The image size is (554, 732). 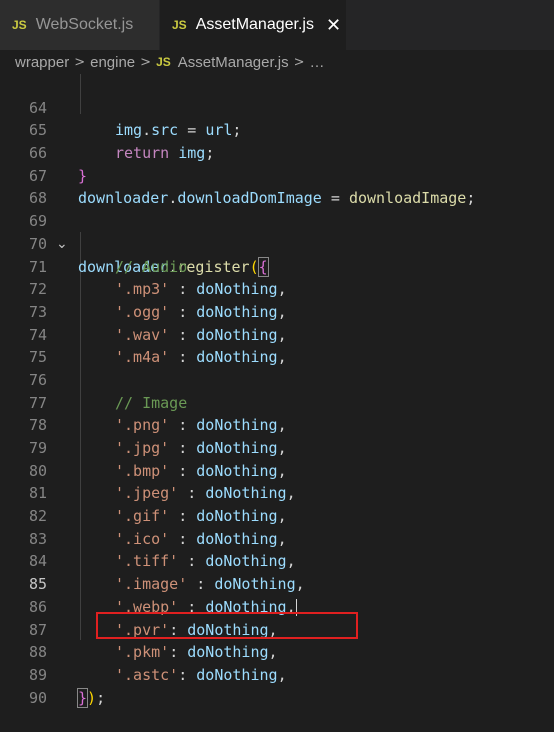 I want to click on code-line: 76 // Image, so click(x=277, y=379).